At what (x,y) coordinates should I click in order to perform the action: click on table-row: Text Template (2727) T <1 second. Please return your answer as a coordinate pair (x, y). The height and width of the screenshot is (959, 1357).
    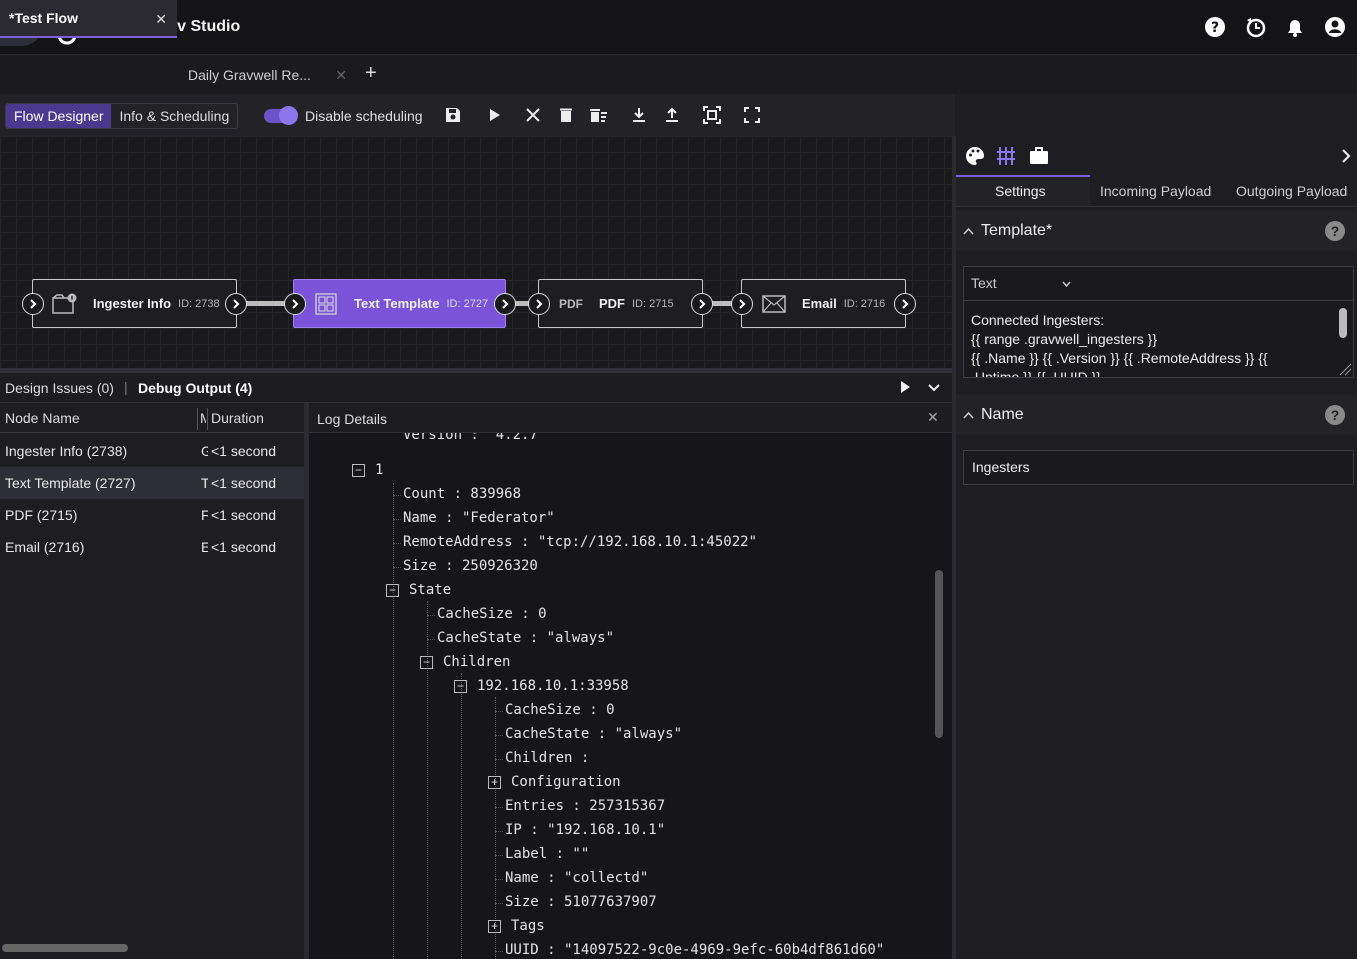
    Looking at the image, I should click on (152, 483).